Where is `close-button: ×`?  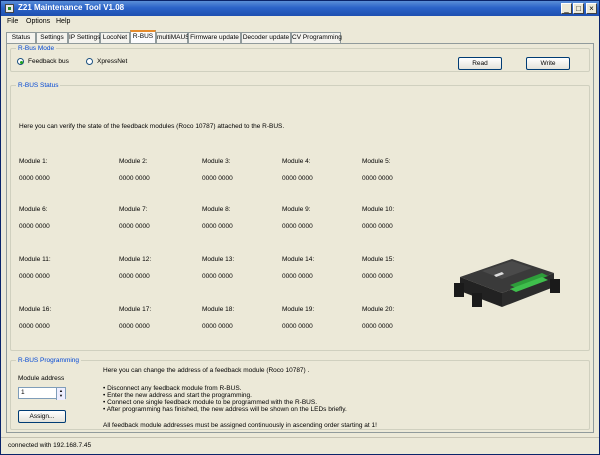 close-button: × is located at coordinates (591, 8).